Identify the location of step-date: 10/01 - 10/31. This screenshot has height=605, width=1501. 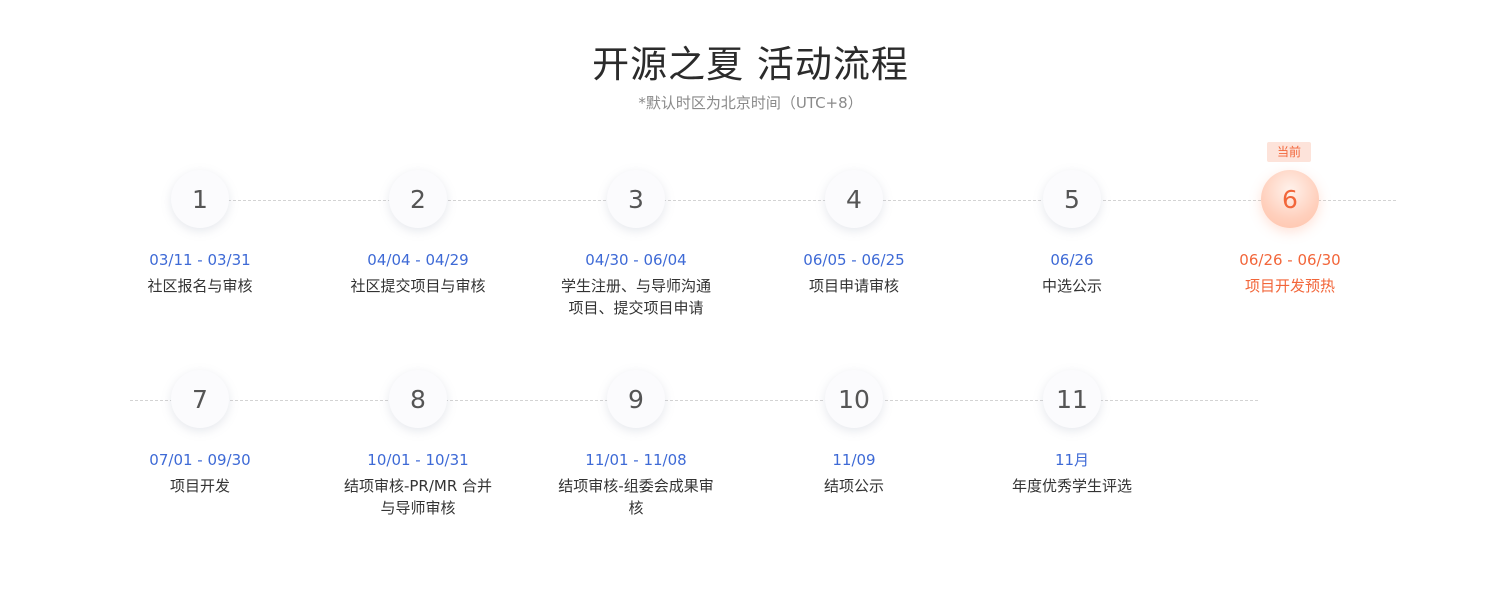
(418, 460).